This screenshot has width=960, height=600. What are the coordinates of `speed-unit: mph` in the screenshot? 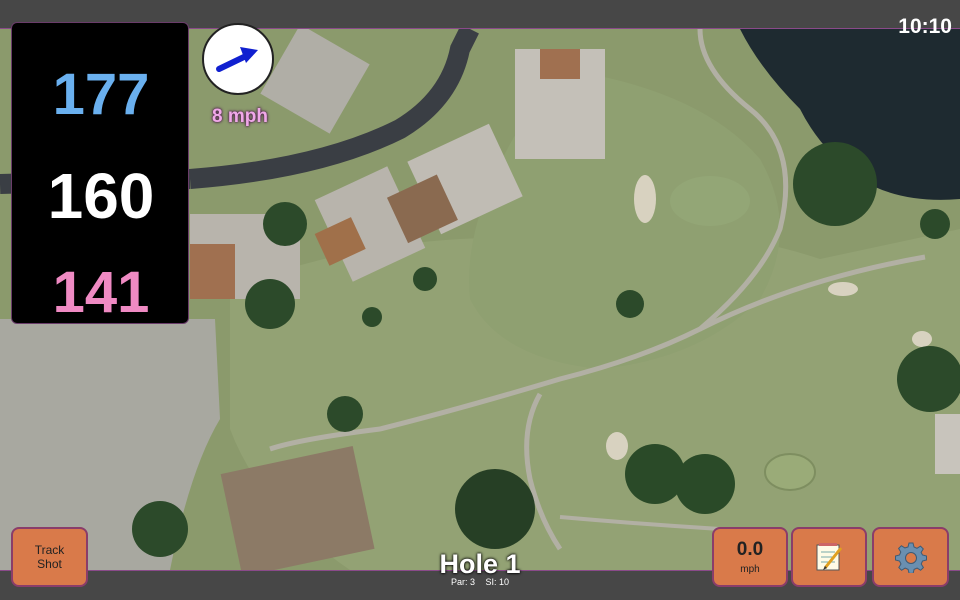 It's located at (750, 569).